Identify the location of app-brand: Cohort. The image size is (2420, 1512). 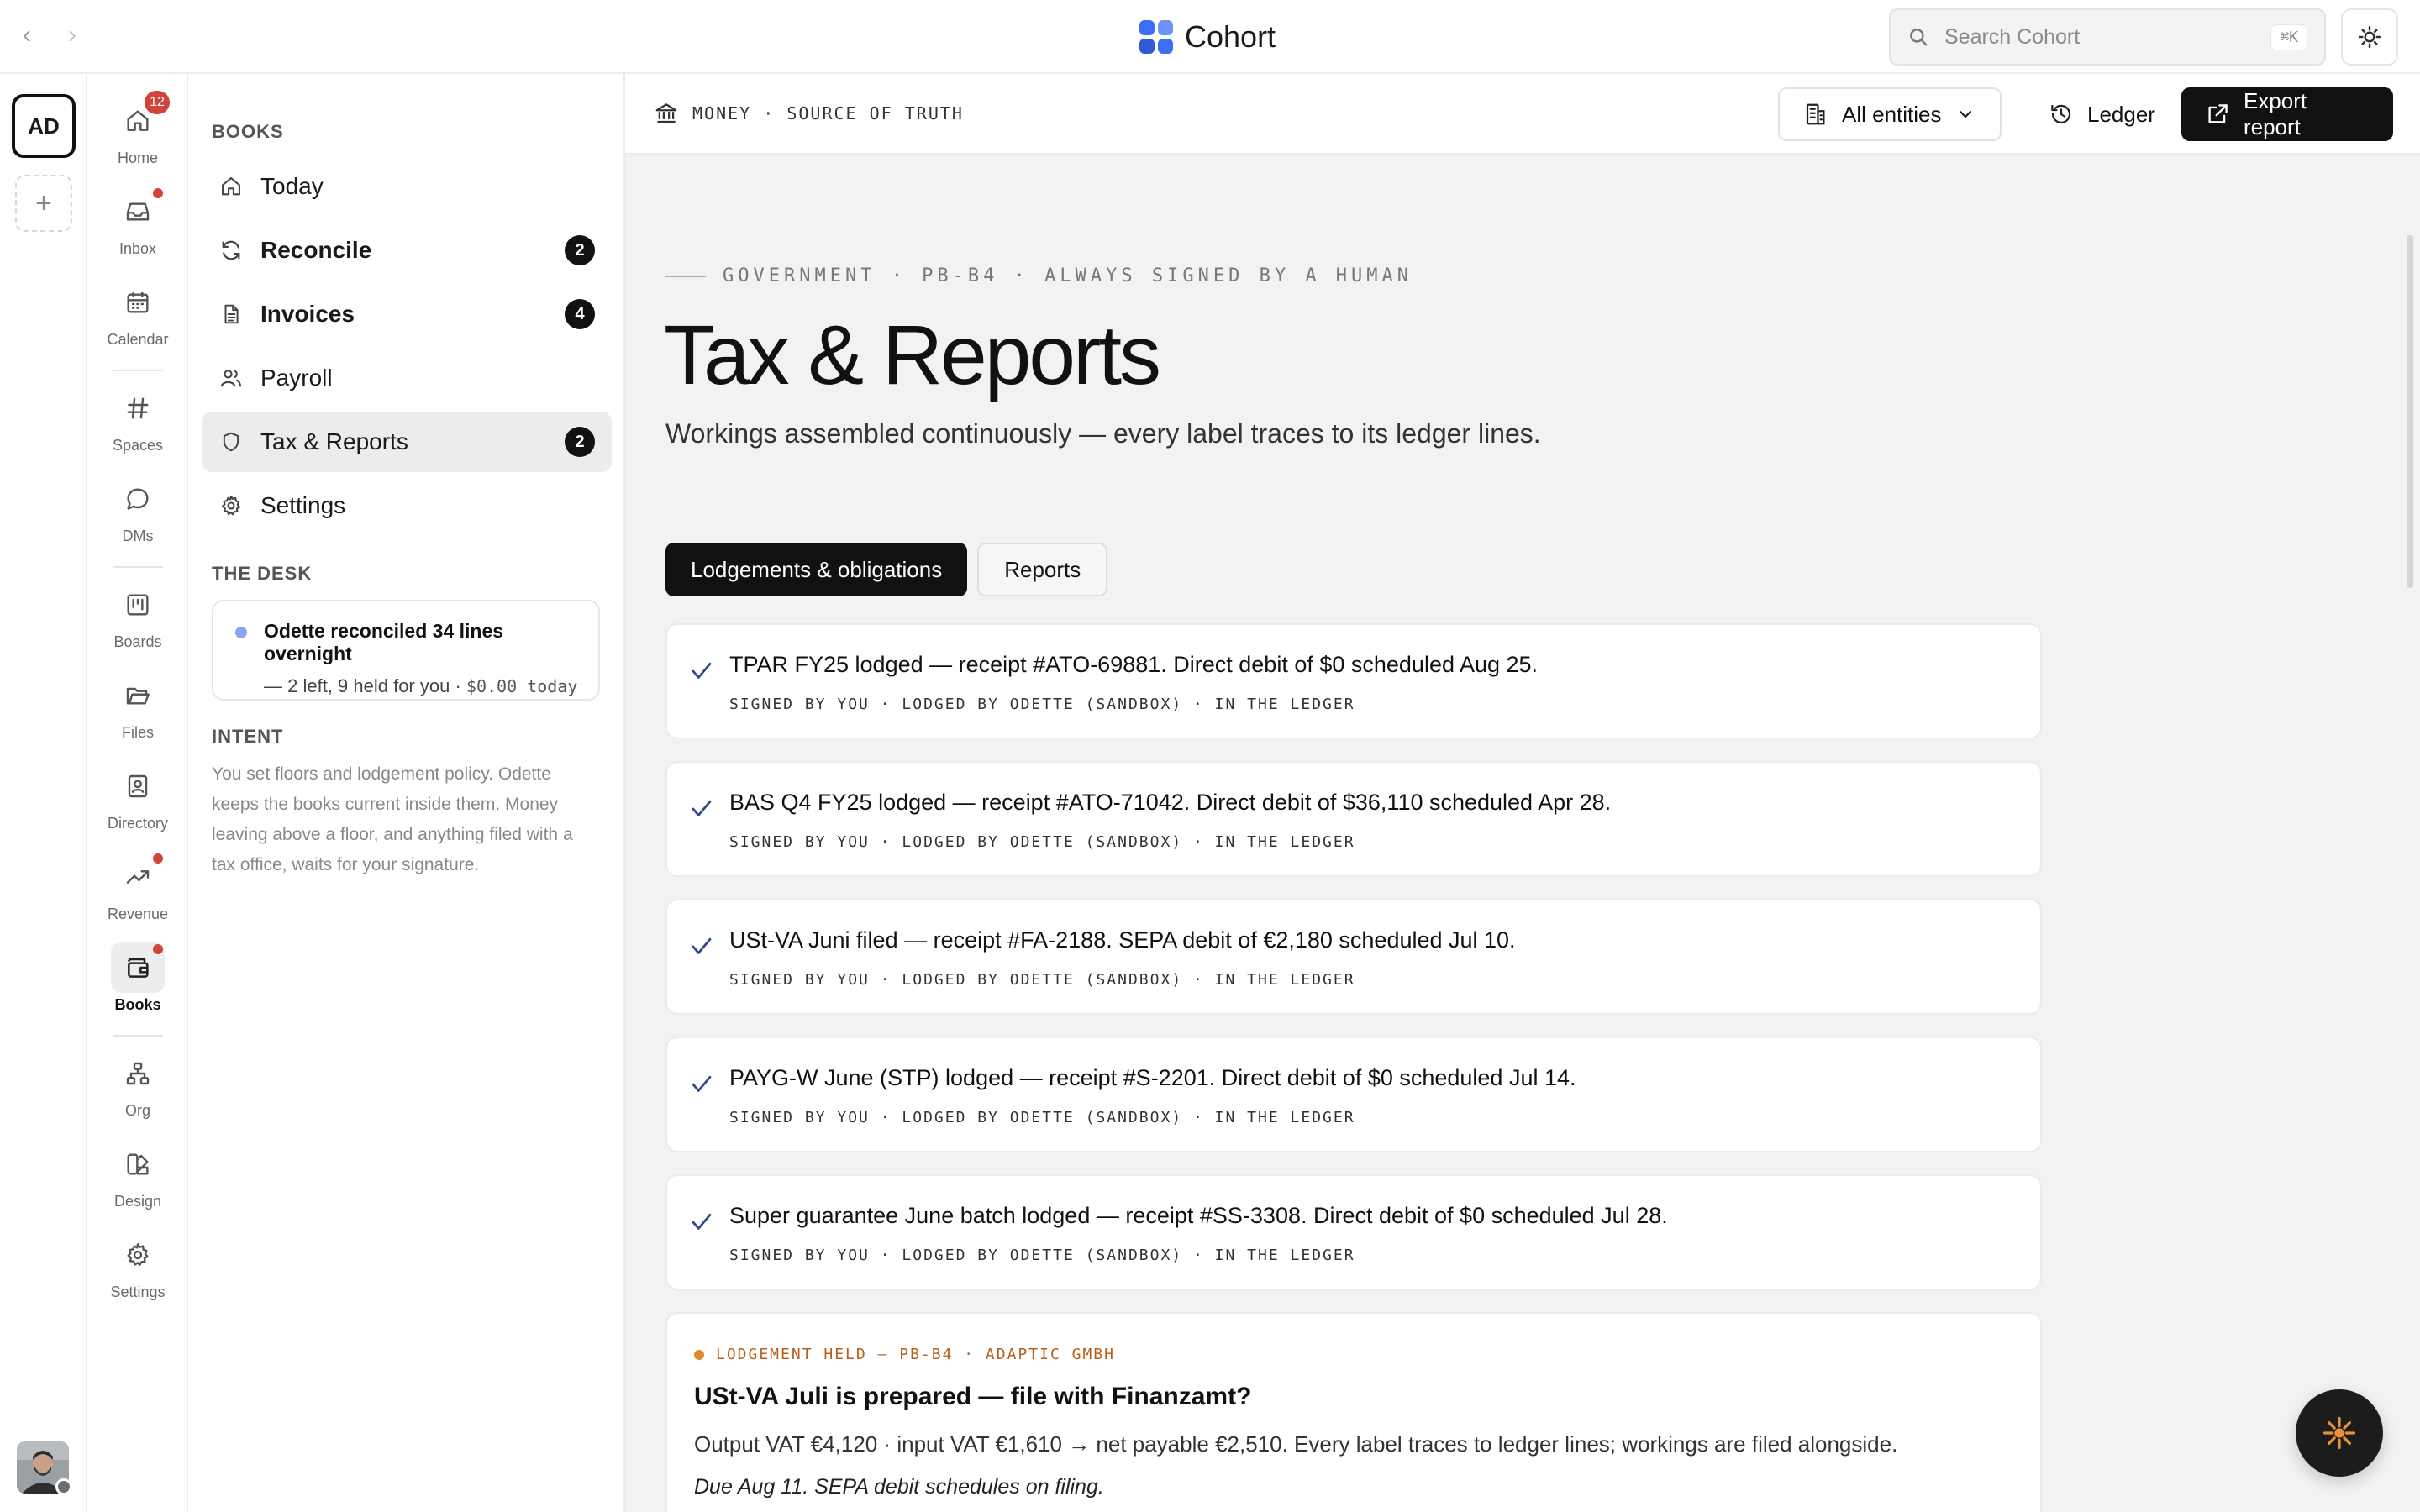
(1207, 36).